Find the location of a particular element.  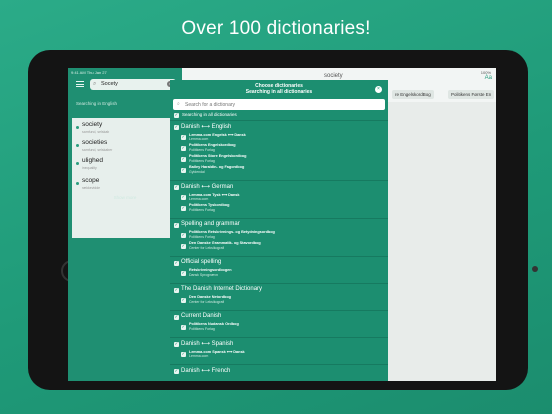

search-value: Socety is located at coordinates (109, 84).